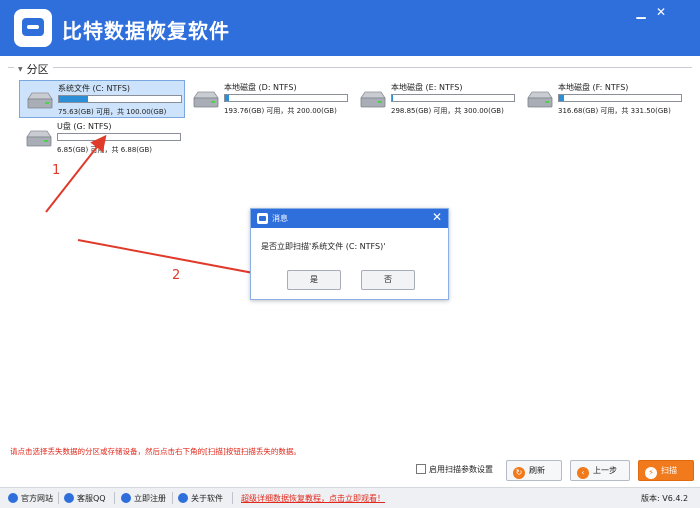 The width and height of the screenshot is (700, 508). What do you see at coordinates (143, 498) in the screenshot?
I see `register-link: 立即注册` at bounding box center [143, 498].